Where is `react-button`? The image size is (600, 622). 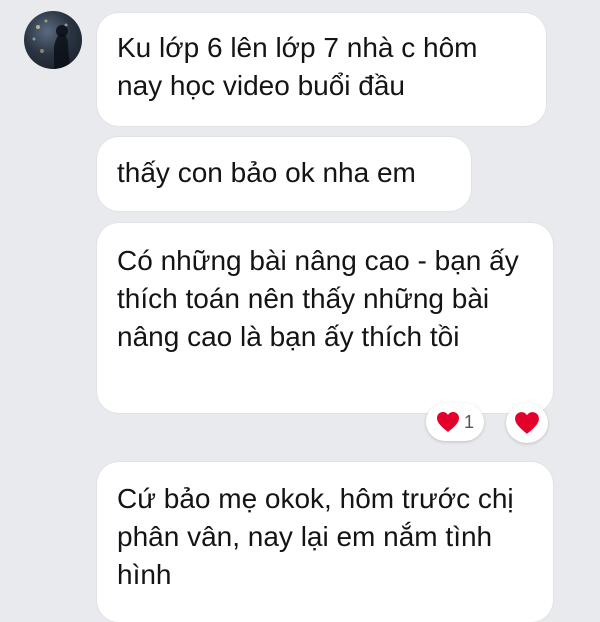
react-button is located at coordinates (527, 423).